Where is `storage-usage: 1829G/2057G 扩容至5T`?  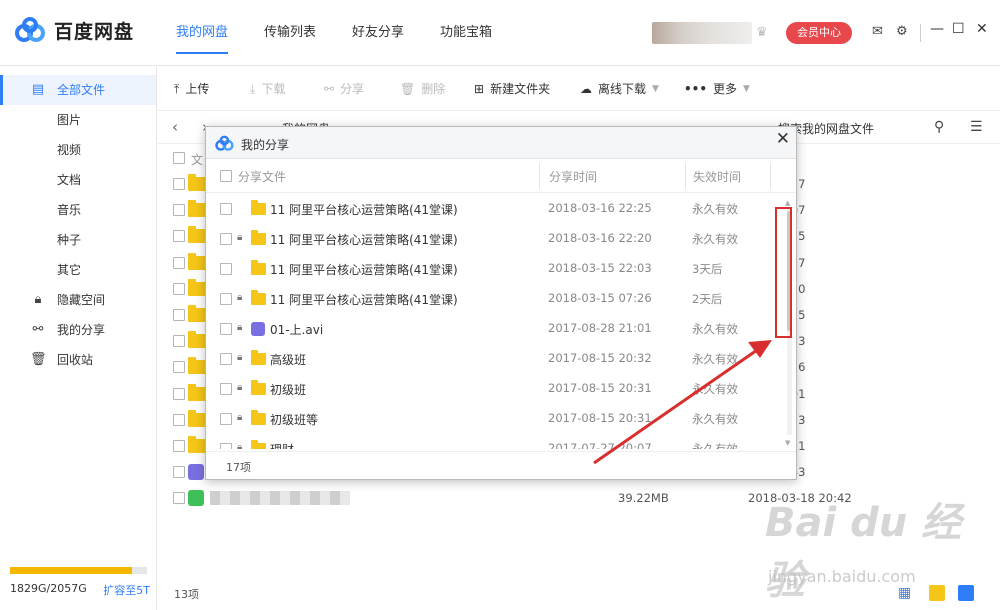
storage-usage: 1829G/2057G 扩容至5T is located at coordinates (80, 582).